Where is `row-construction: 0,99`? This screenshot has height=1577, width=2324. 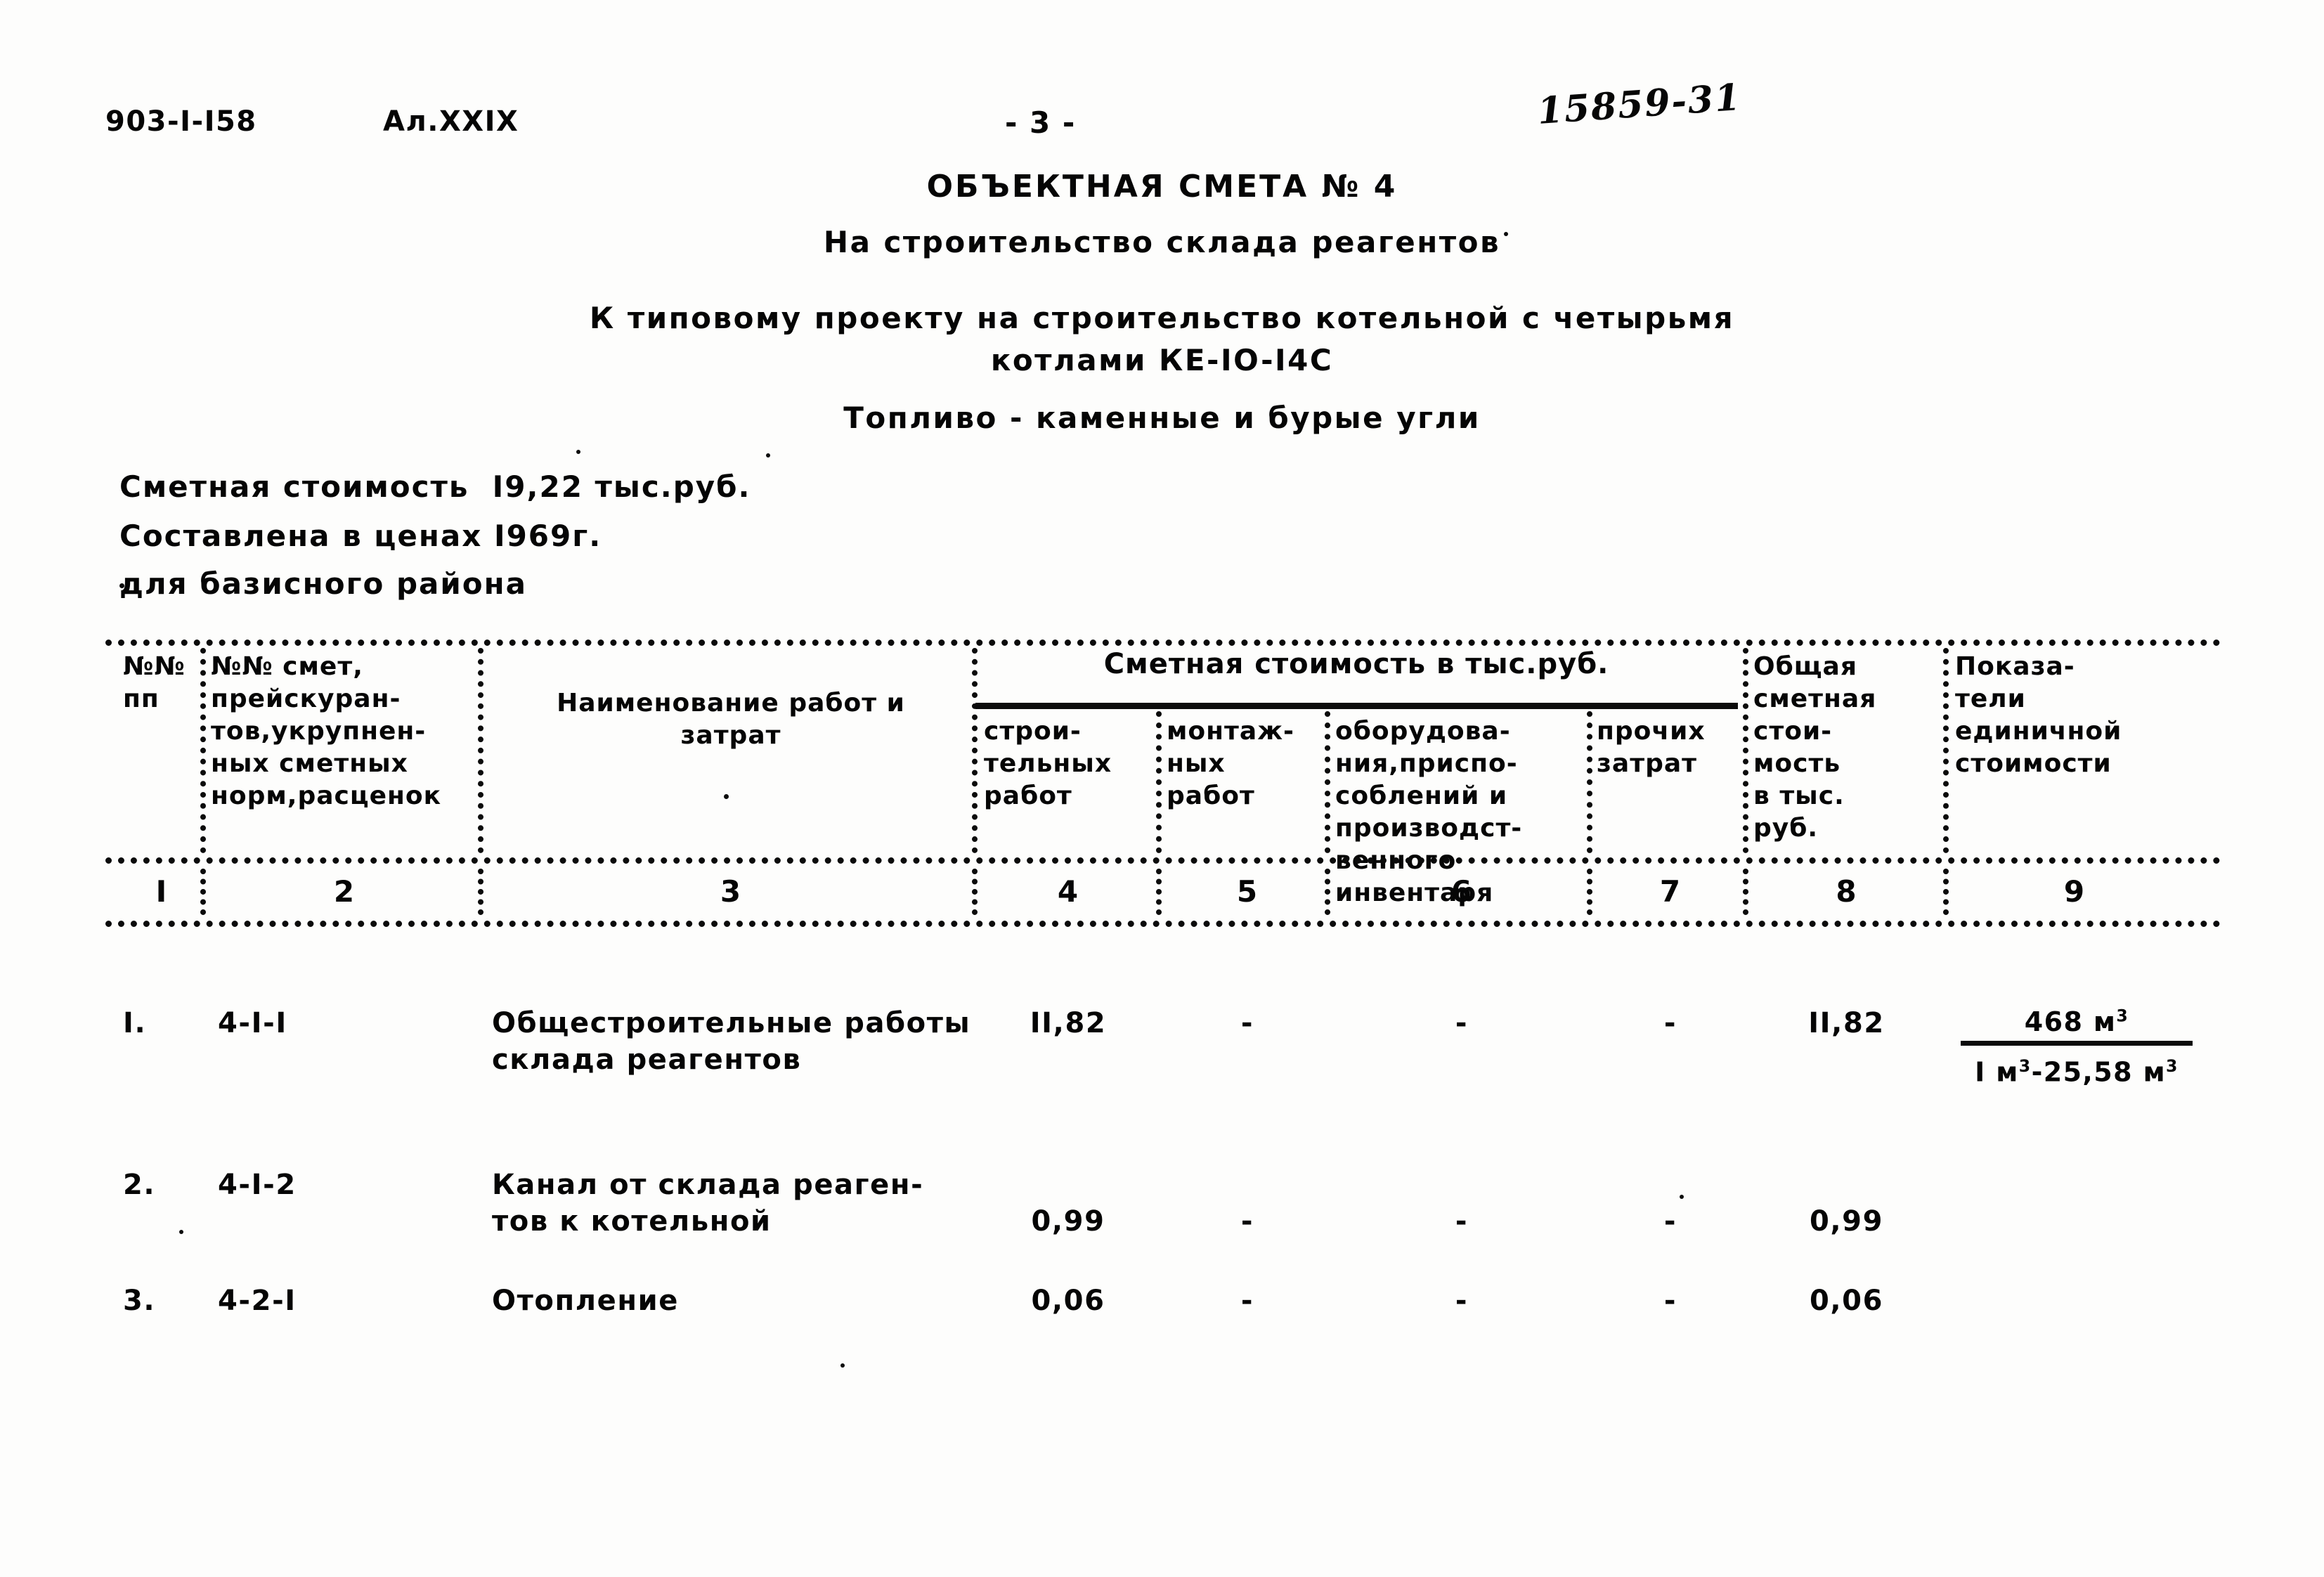 row-construction: 0,99 is located at coordinates (1068, 1221).